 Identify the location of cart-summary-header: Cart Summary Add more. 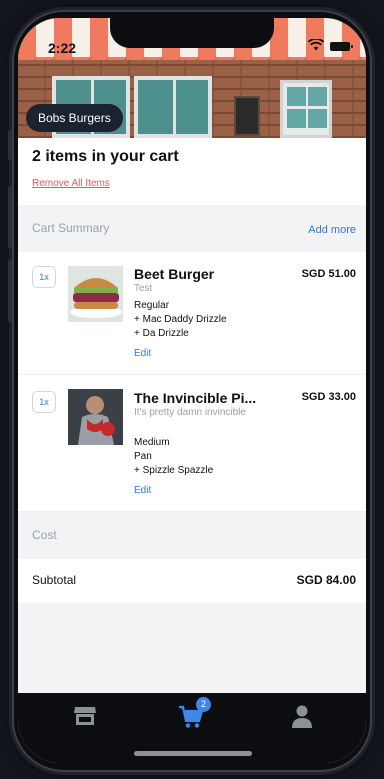
(192, 228).